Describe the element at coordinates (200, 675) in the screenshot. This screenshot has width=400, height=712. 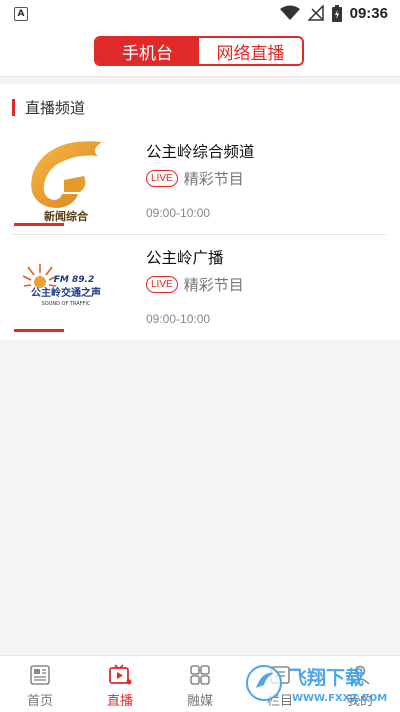
I see `grid-icon` at that location.